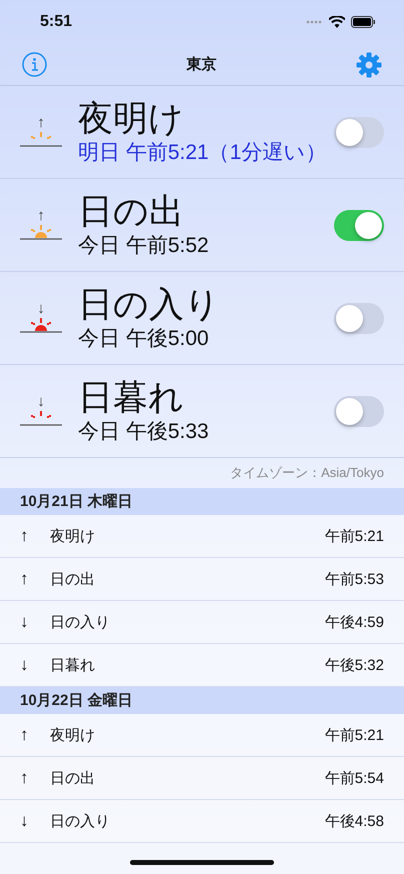 The height and width of the screenshot is (874, 404). I want to click on event-time: 午後4:58, so click(354, 821).